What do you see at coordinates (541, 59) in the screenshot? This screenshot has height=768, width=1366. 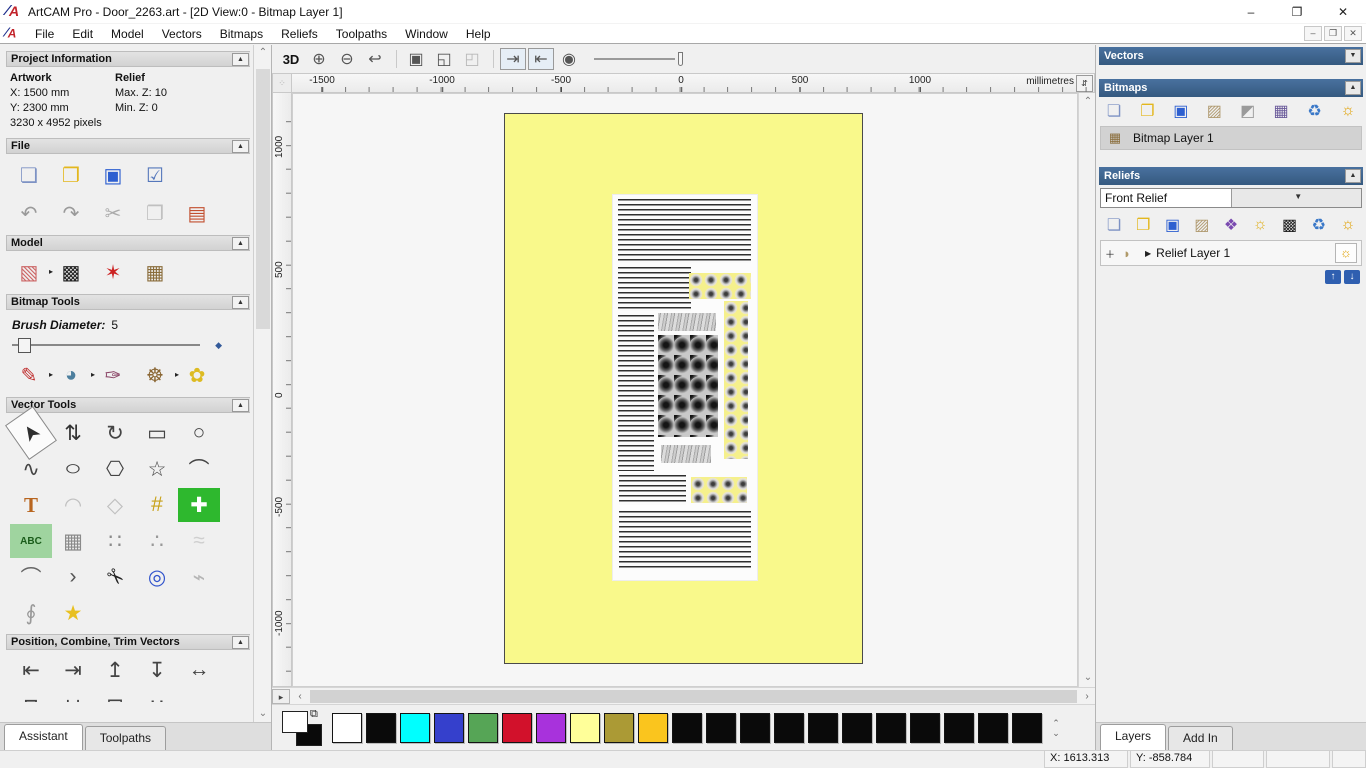 I see `pan-right-toggle-icon: ⇤` at bounding box center [541, 59].